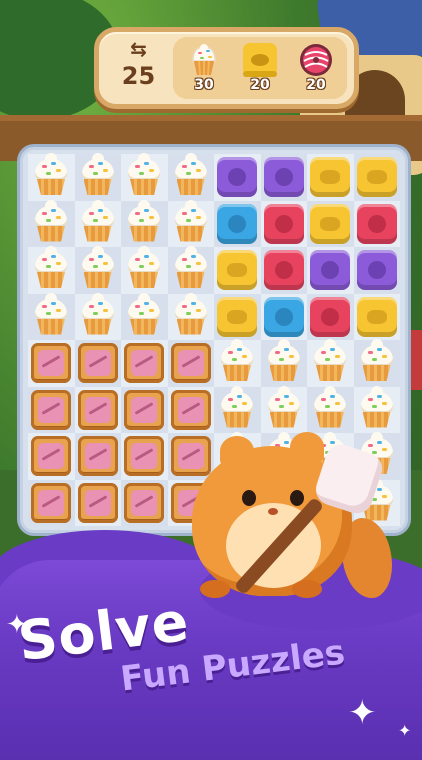 Image resolution: width=422 pixels, height=760 pixels. I want to click on moves-count: 25, so click(138, 76).